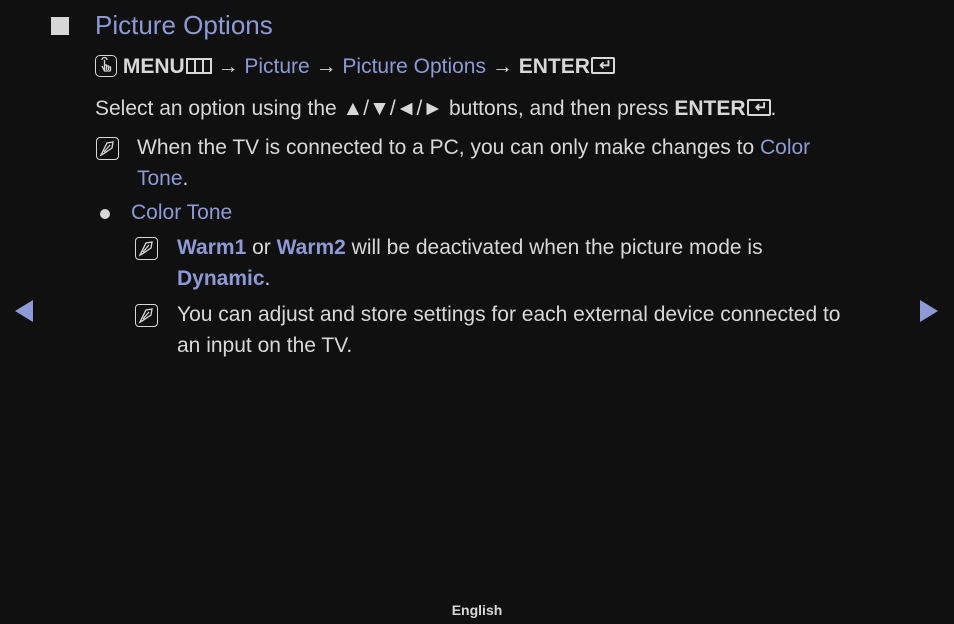  What do you see at coordinates (212, 247) in the screenshot?
I see `note-warm-highlight: Warm1` at bounding box center [212, 247].